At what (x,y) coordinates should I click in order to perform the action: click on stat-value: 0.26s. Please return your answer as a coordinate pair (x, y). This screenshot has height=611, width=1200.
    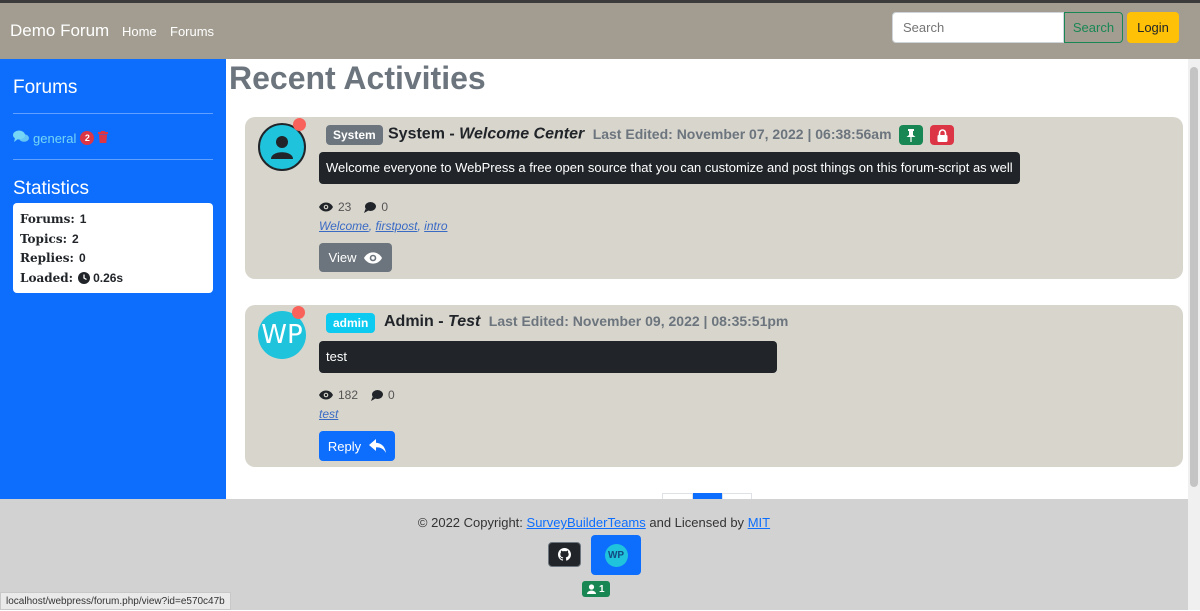
    Looking at the image, I should click on (108, 277).